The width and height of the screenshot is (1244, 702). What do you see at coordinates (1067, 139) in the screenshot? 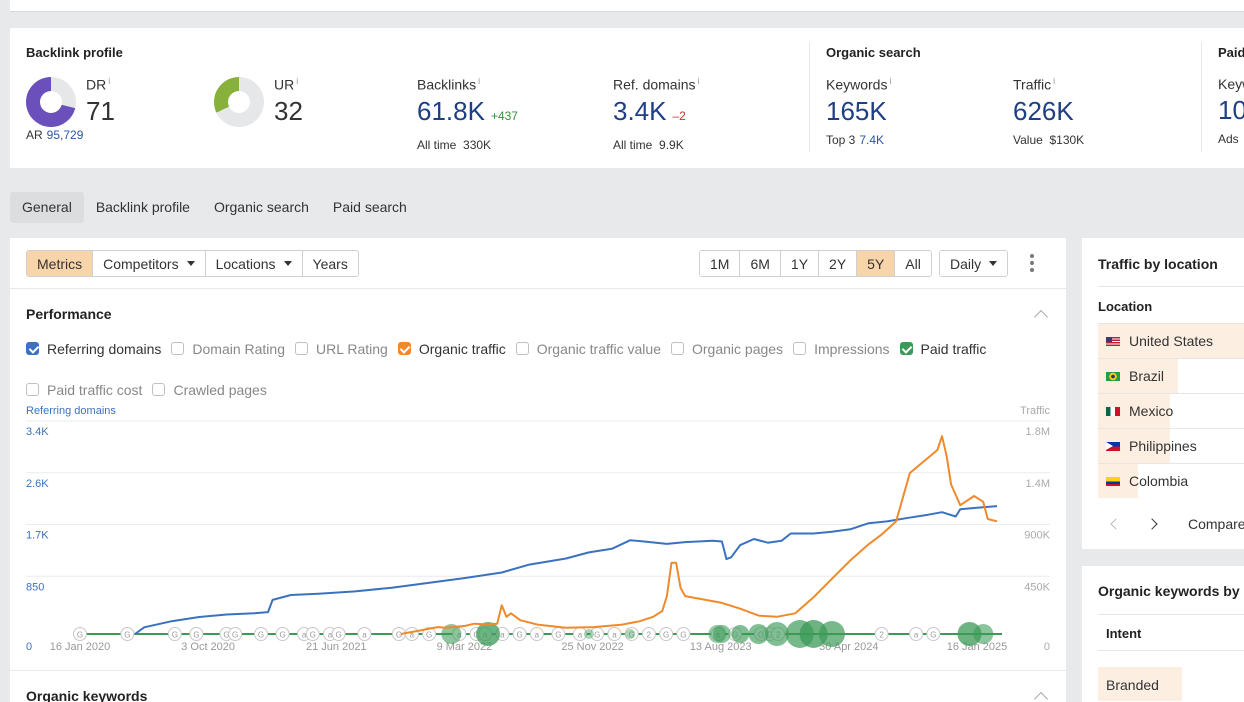
I see `traffic-value-amount: $130K` at bounding box center [1067, 139].